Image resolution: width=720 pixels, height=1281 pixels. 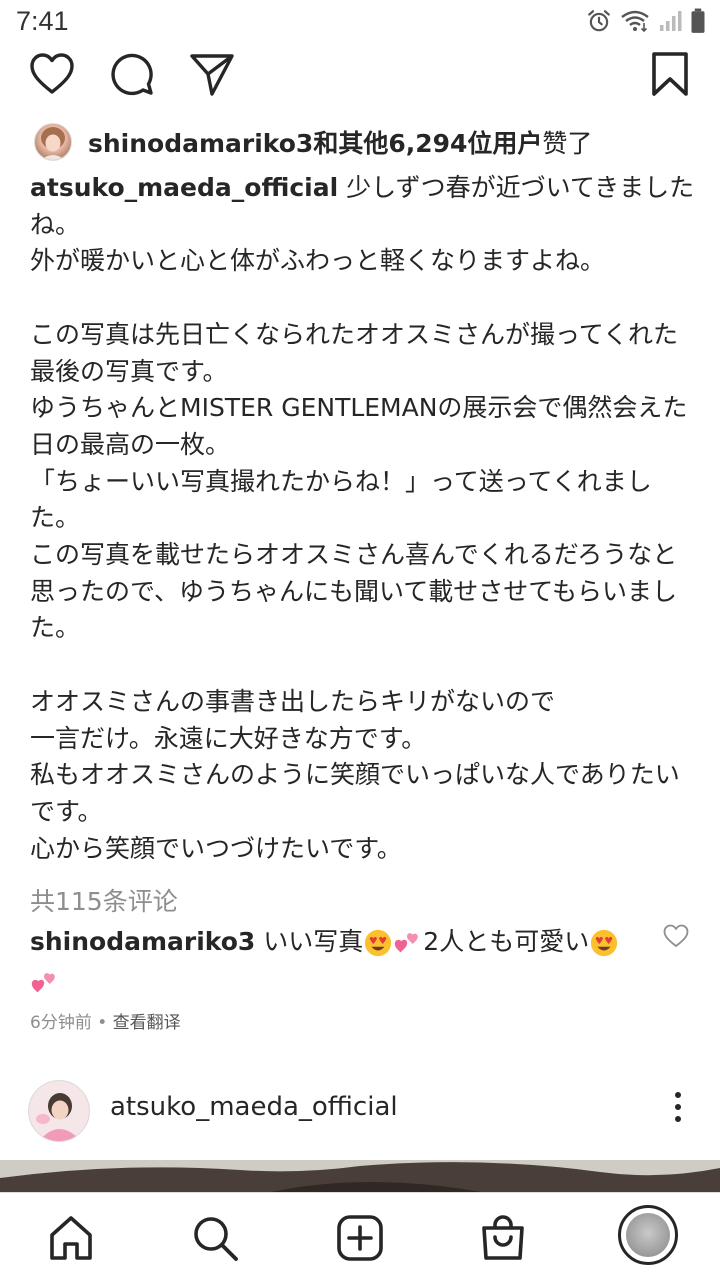 I want to click on likes-count: 和其他6,294位用户, so click(x=427, y=143).